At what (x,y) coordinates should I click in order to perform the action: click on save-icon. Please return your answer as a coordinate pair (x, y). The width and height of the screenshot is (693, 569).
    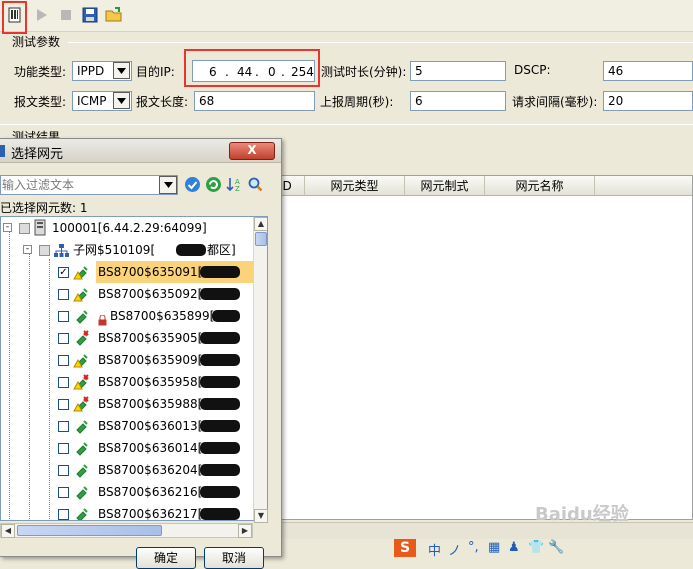
    Looking at the image, I should click on (90, 15).